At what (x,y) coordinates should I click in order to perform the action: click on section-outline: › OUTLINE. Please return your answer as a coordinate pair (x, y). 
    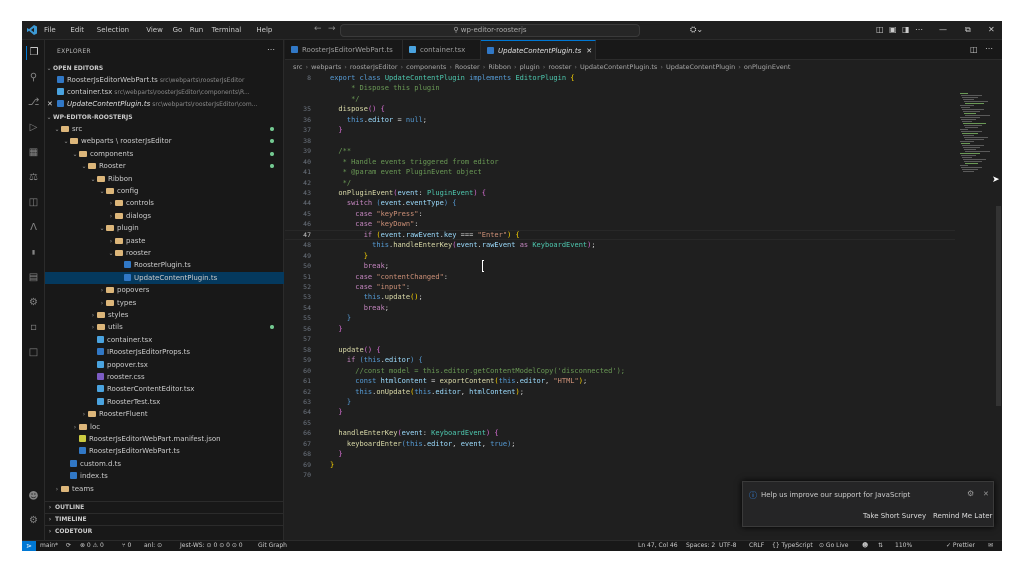
    Looking at the image, I should click on (164, 507).